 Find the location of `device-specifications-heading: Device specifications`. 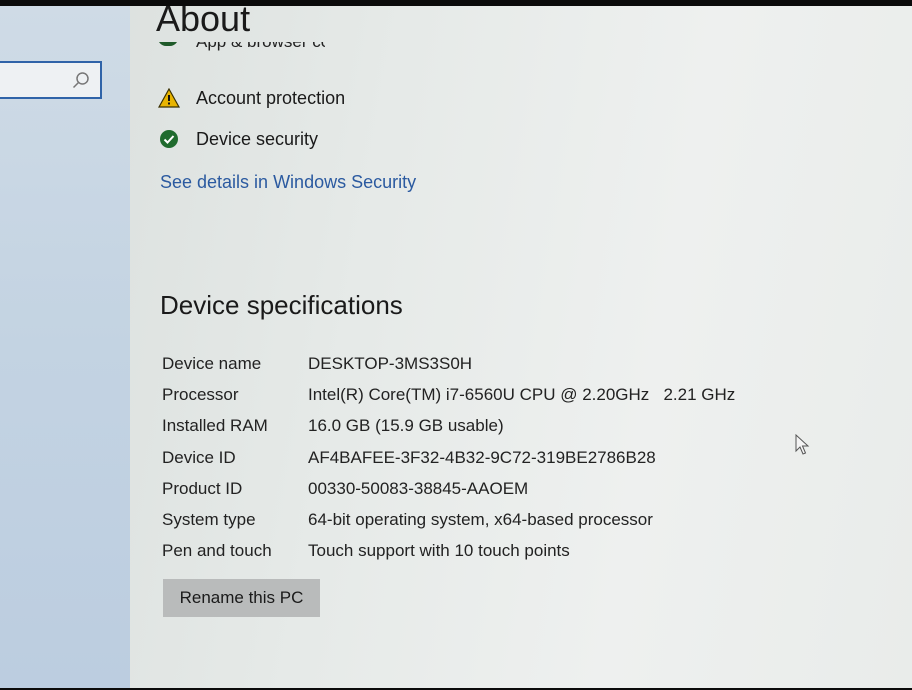

device-specifications-heading: Device specifications is located at coordinates (281, 305).